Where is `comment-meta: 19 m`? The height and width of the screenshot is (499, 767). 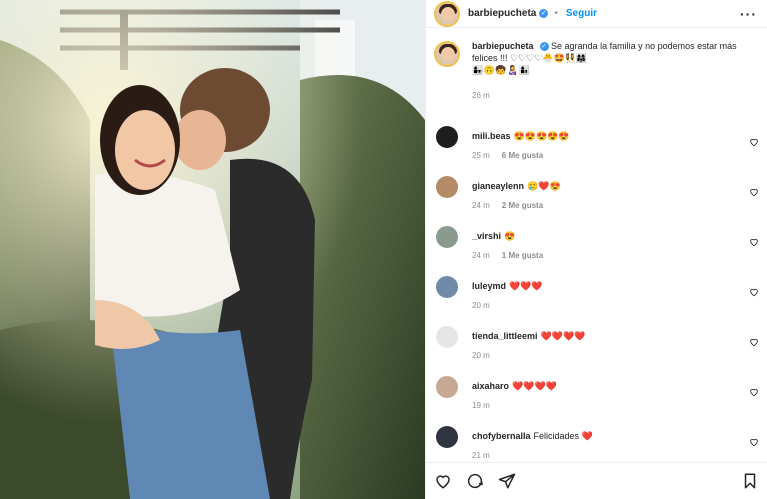 comment-meta: 19 m is located at coordinates (608, 406).